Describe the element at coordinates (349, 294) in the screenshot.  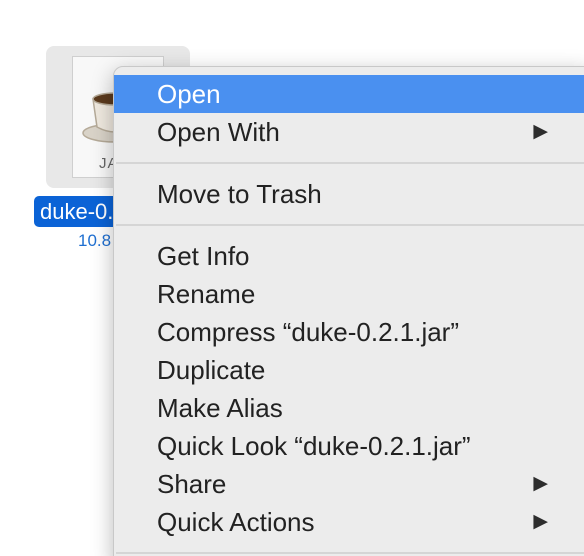
I see `menu-item-rename: Rename` at that location.